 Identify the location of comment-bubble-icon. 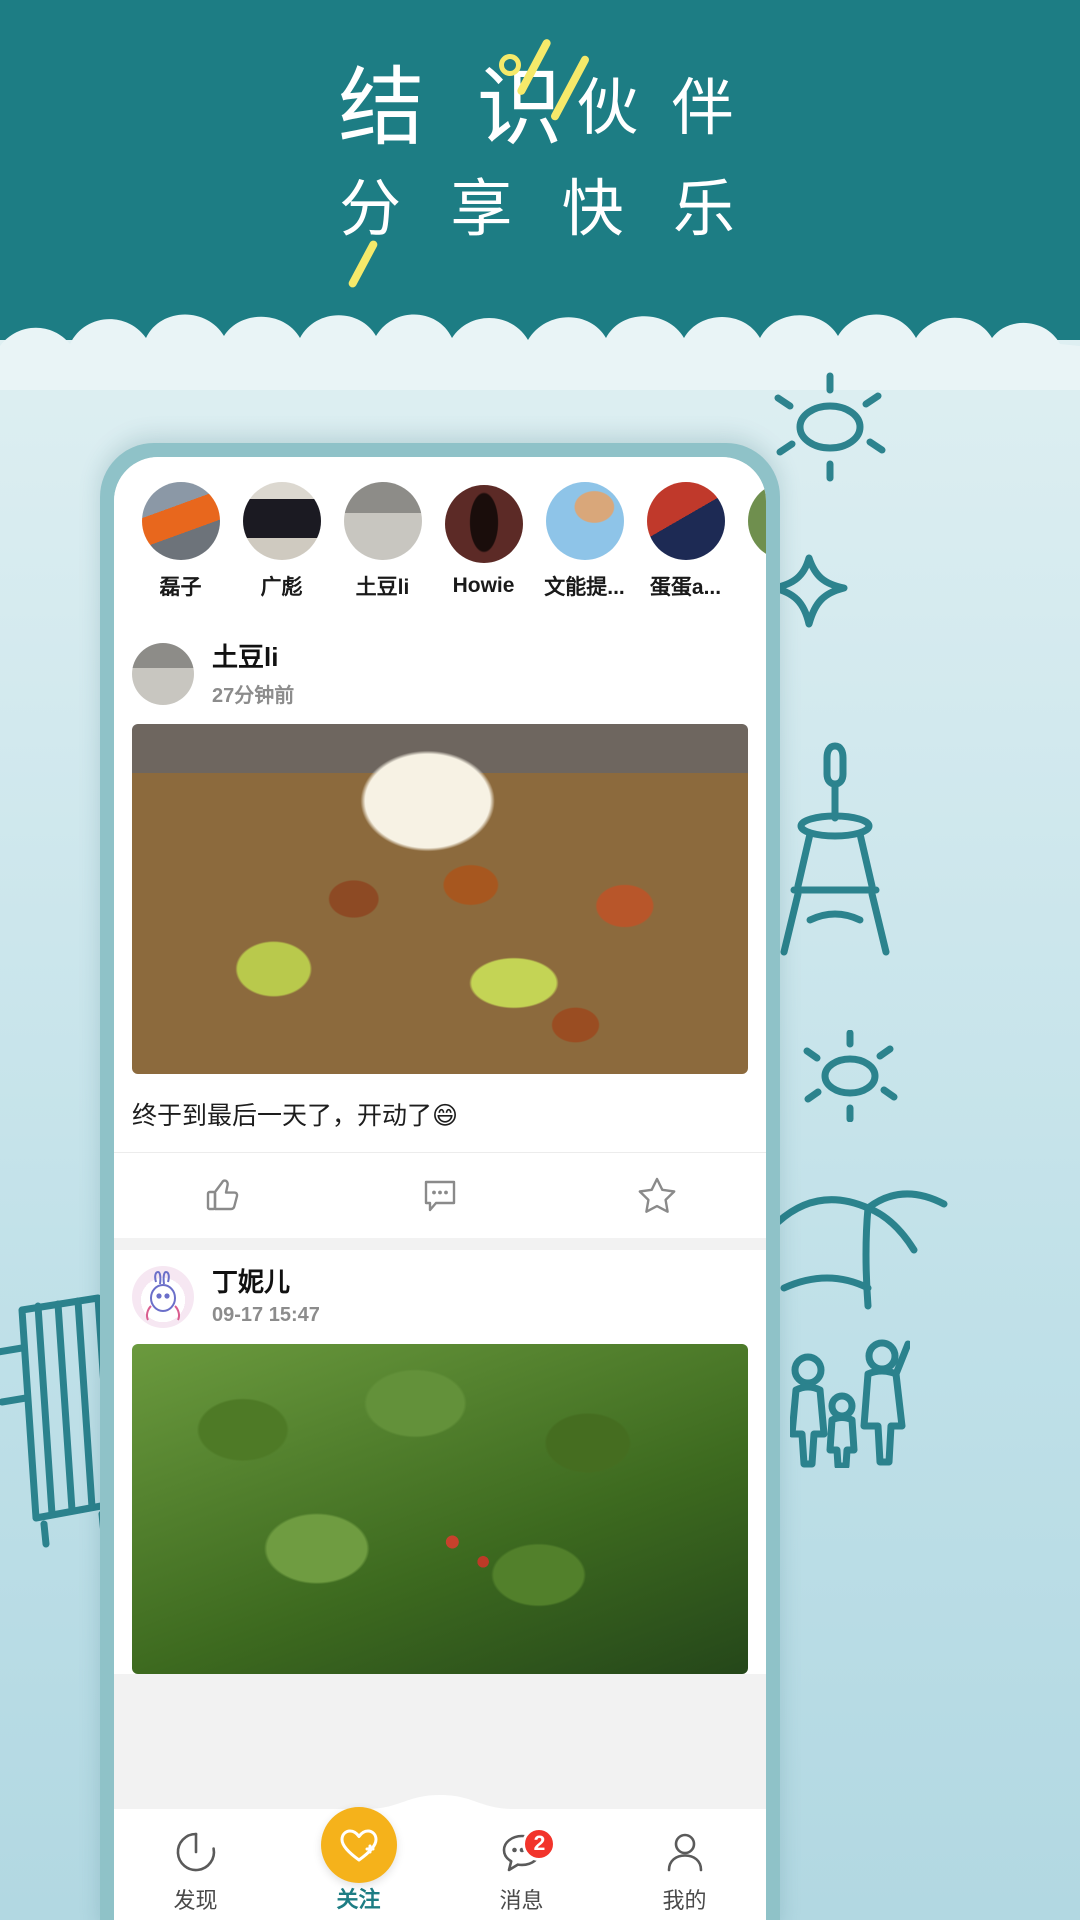
(440, 1196).